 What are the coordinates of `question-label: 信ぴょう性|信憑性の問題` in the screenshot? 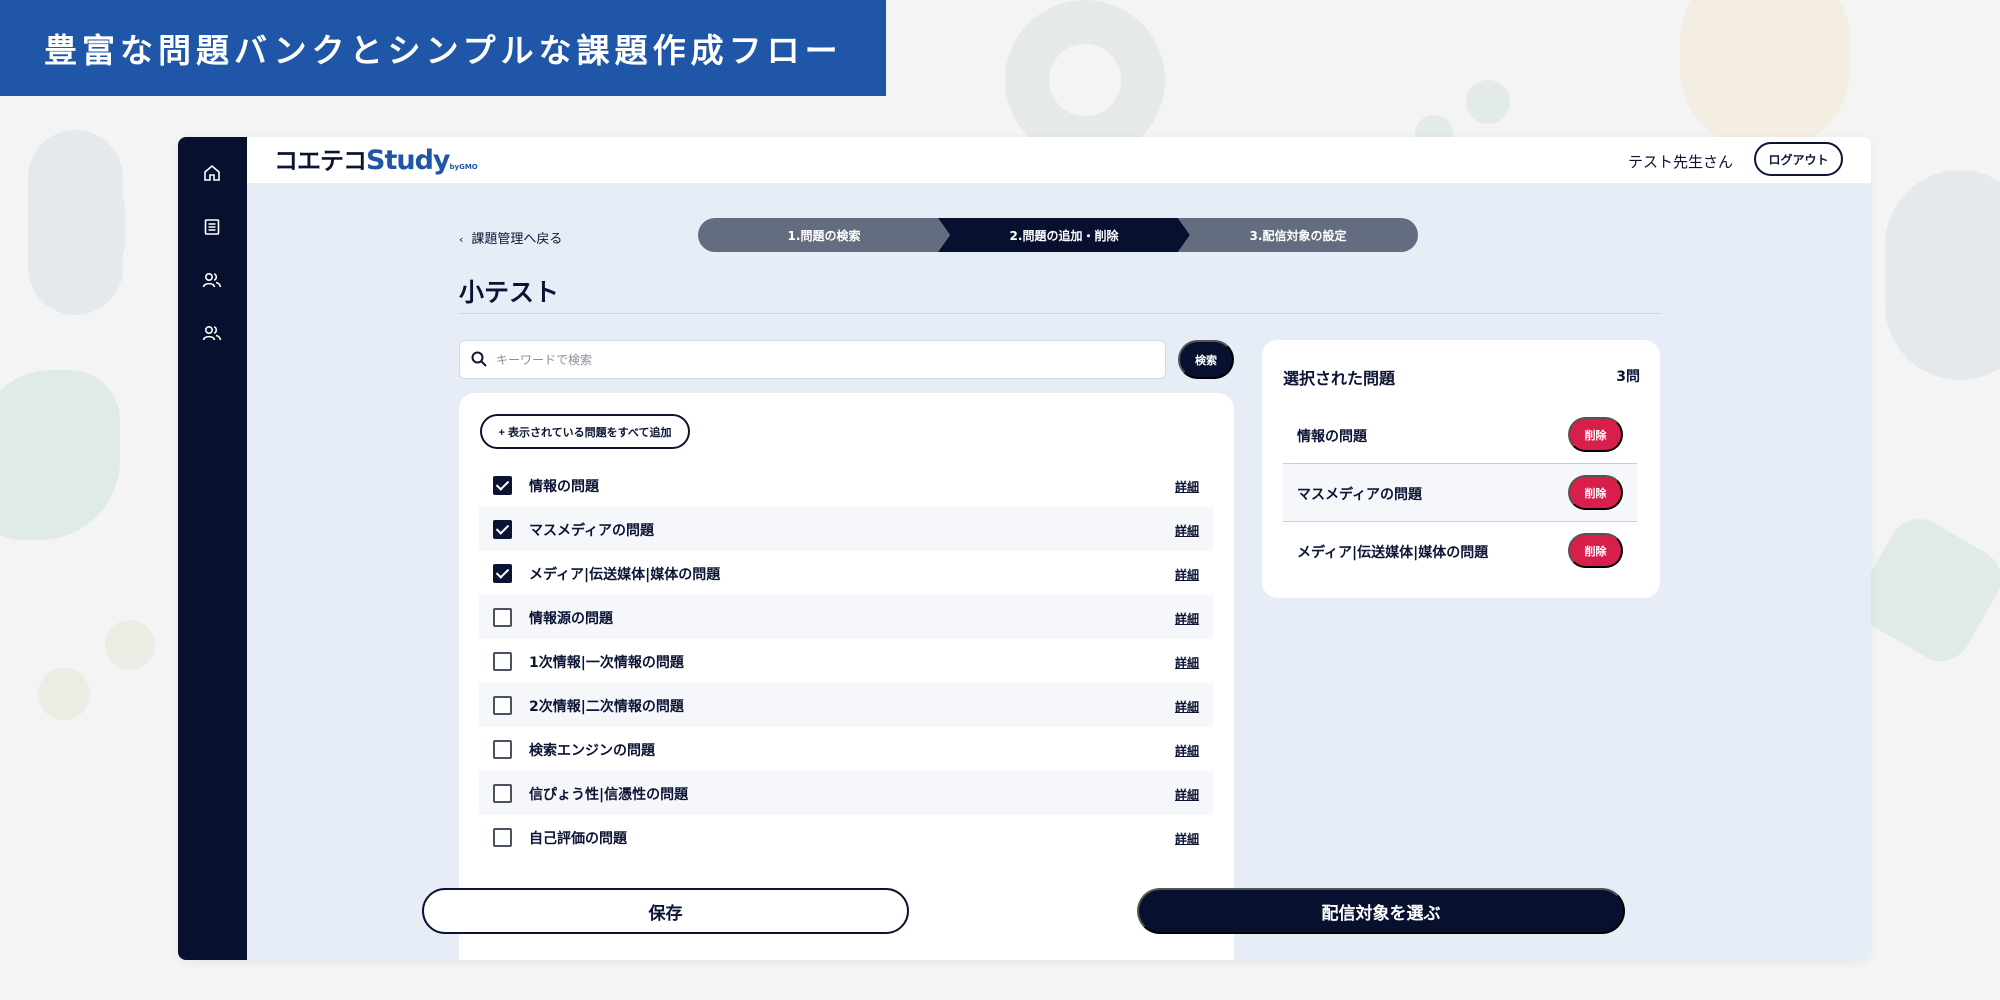 It's located at (609, 795).